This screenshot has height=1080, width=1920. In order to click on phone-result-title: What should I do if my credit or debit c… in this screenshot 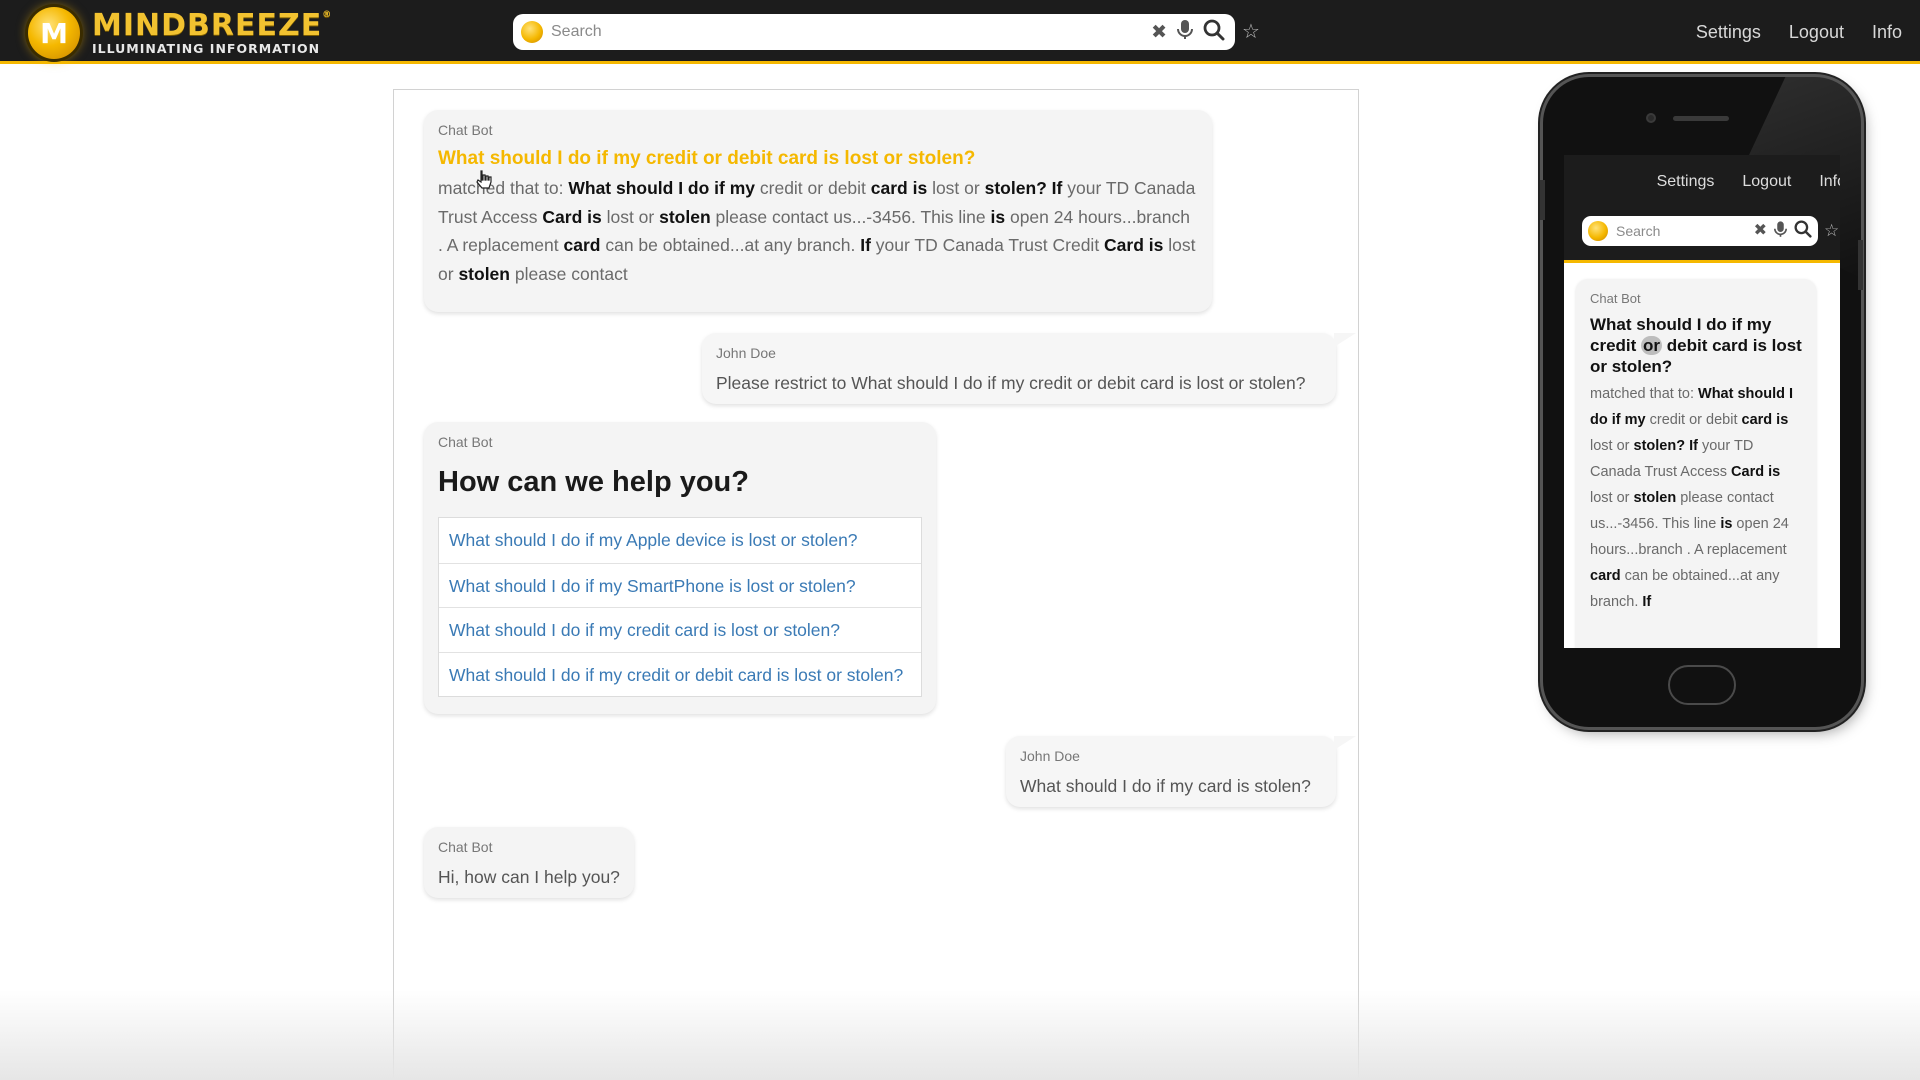, I will do `click(1696, 345)`.